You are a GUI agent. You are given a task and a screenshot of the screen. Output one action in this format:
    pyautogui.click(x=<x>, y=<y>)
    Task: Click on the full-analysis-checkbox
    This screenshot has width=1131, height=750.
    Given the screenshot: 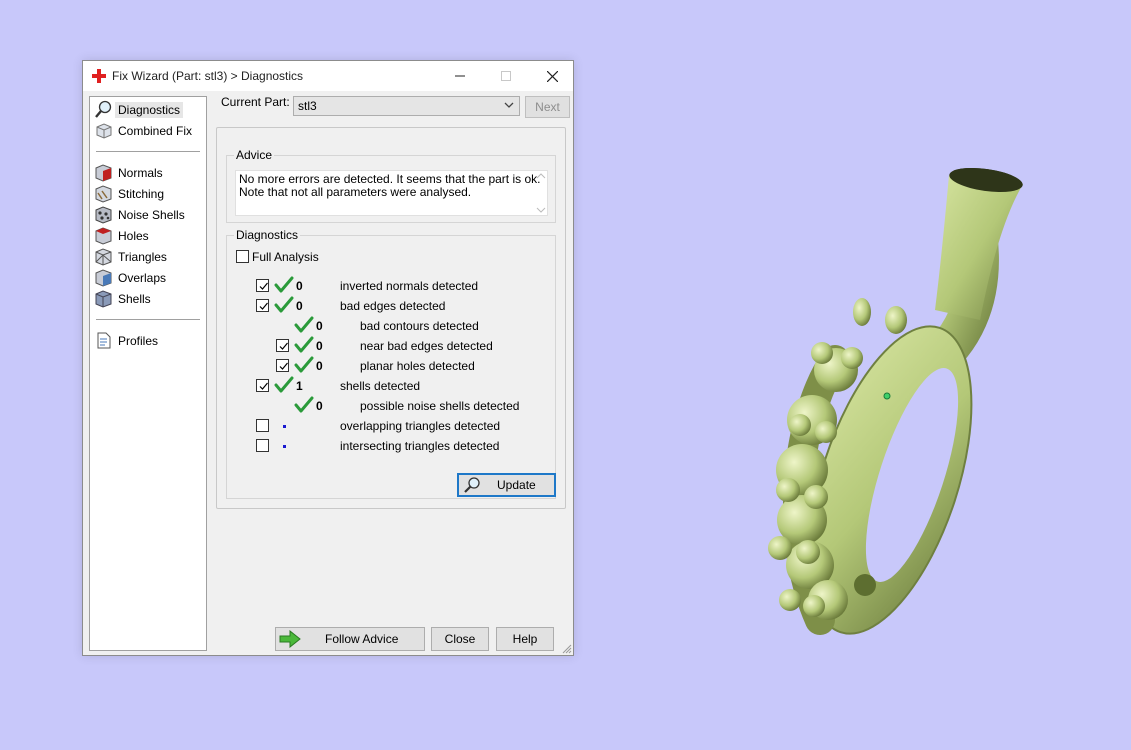 What is the action you would take?
    pyautogui.click(x=242, y=256)
    